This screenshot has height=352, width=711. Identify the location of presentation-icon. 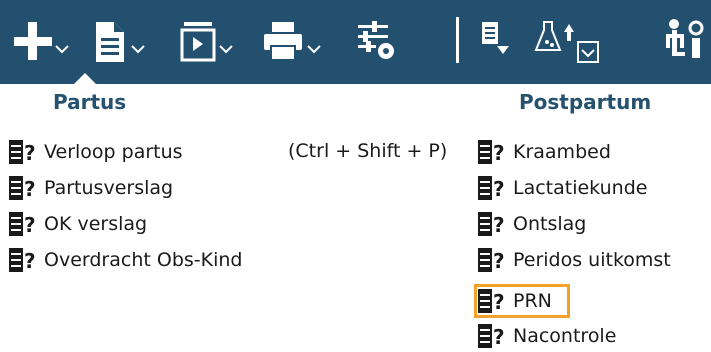
(206, 42).